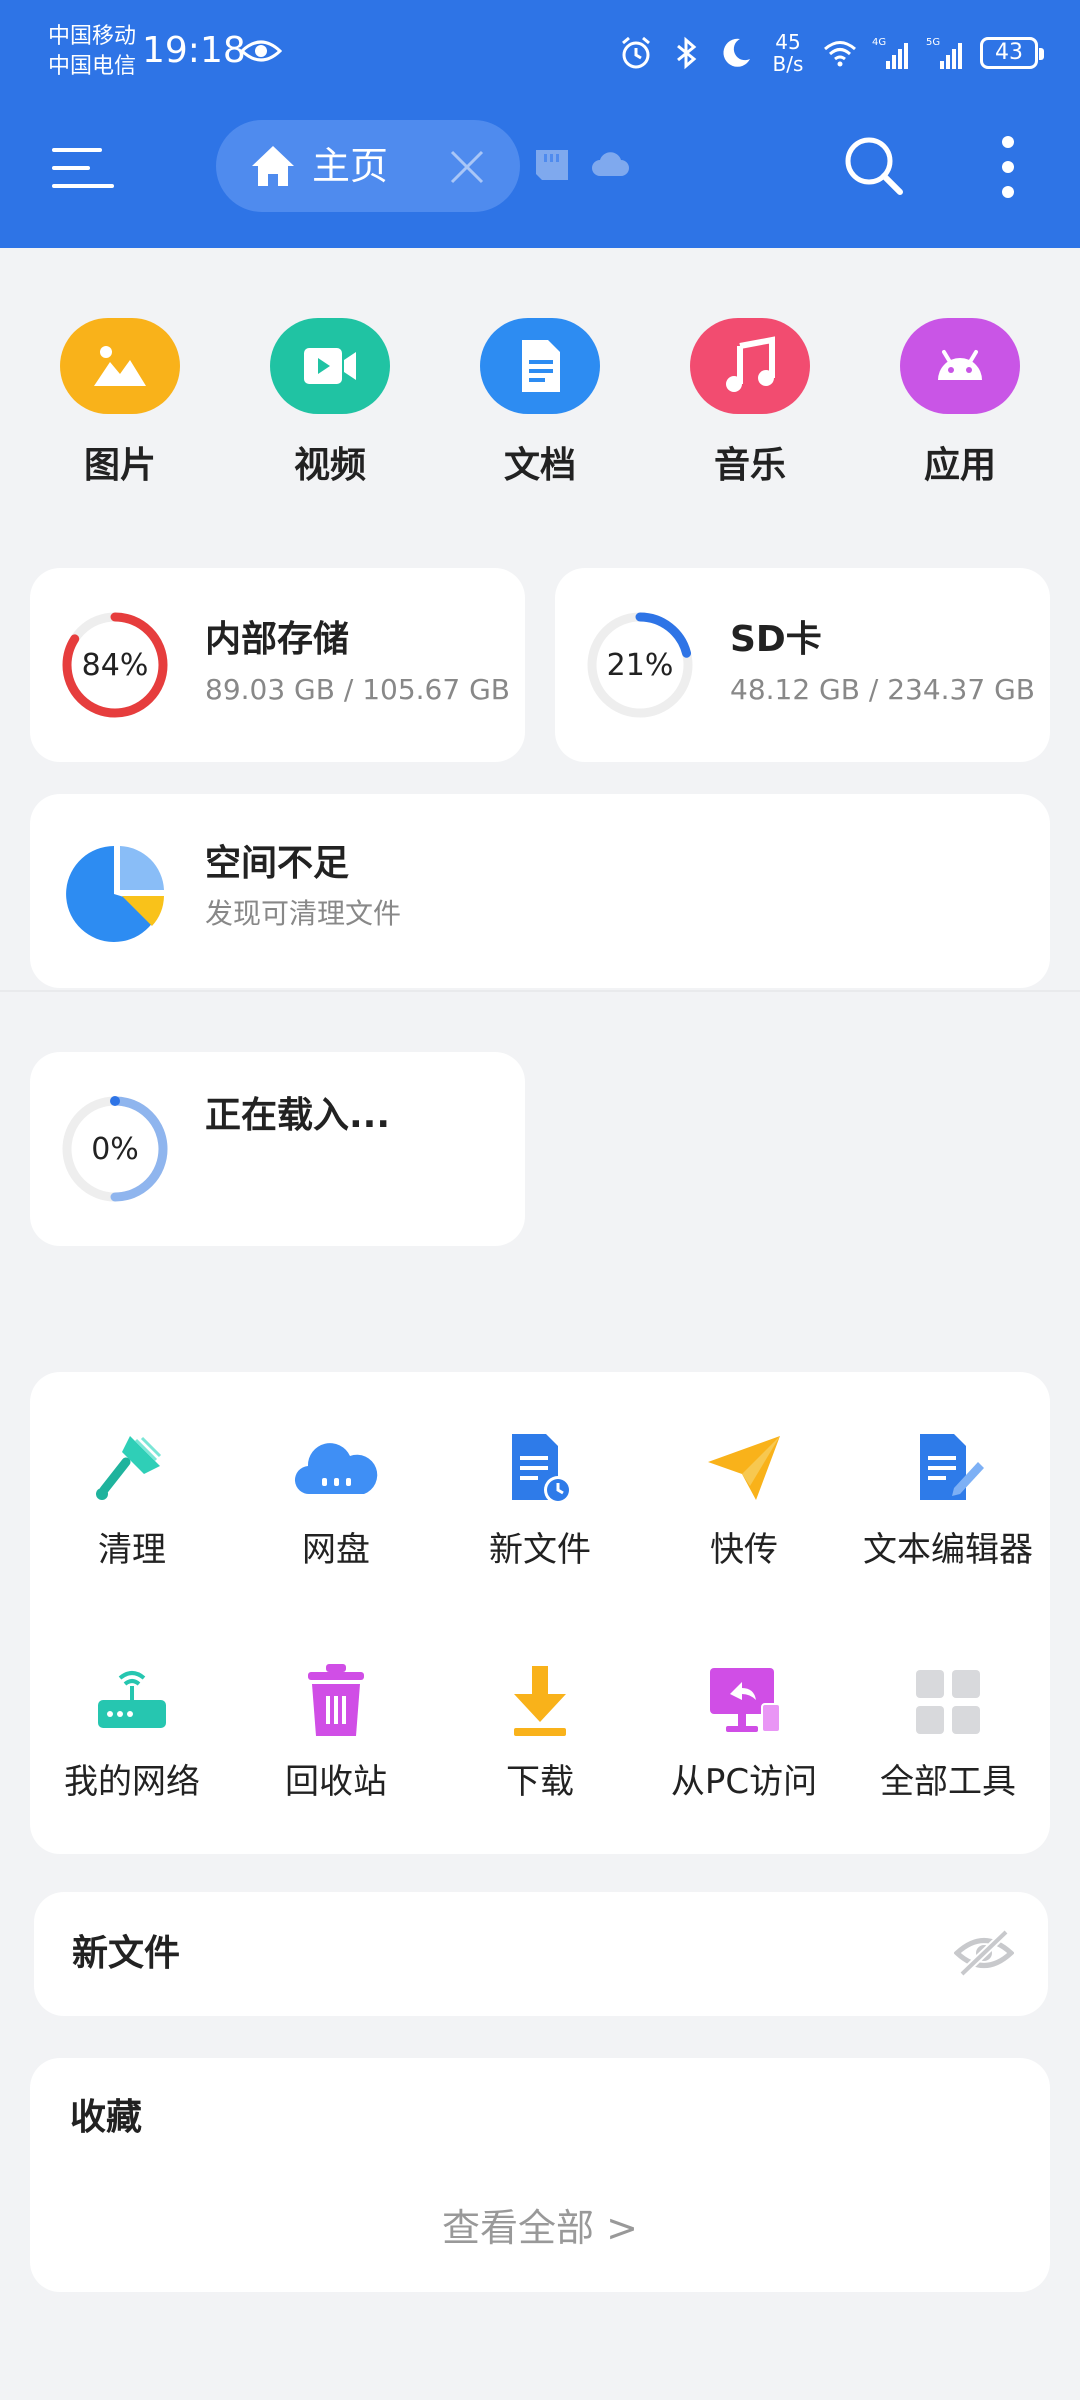 Image resolution: width=1080 pixels, height=2400 pixels. What do you see at coordinates (194, 50) in the screenshot?
I see `status-time: 19:18` at bounding box center [194, 50].